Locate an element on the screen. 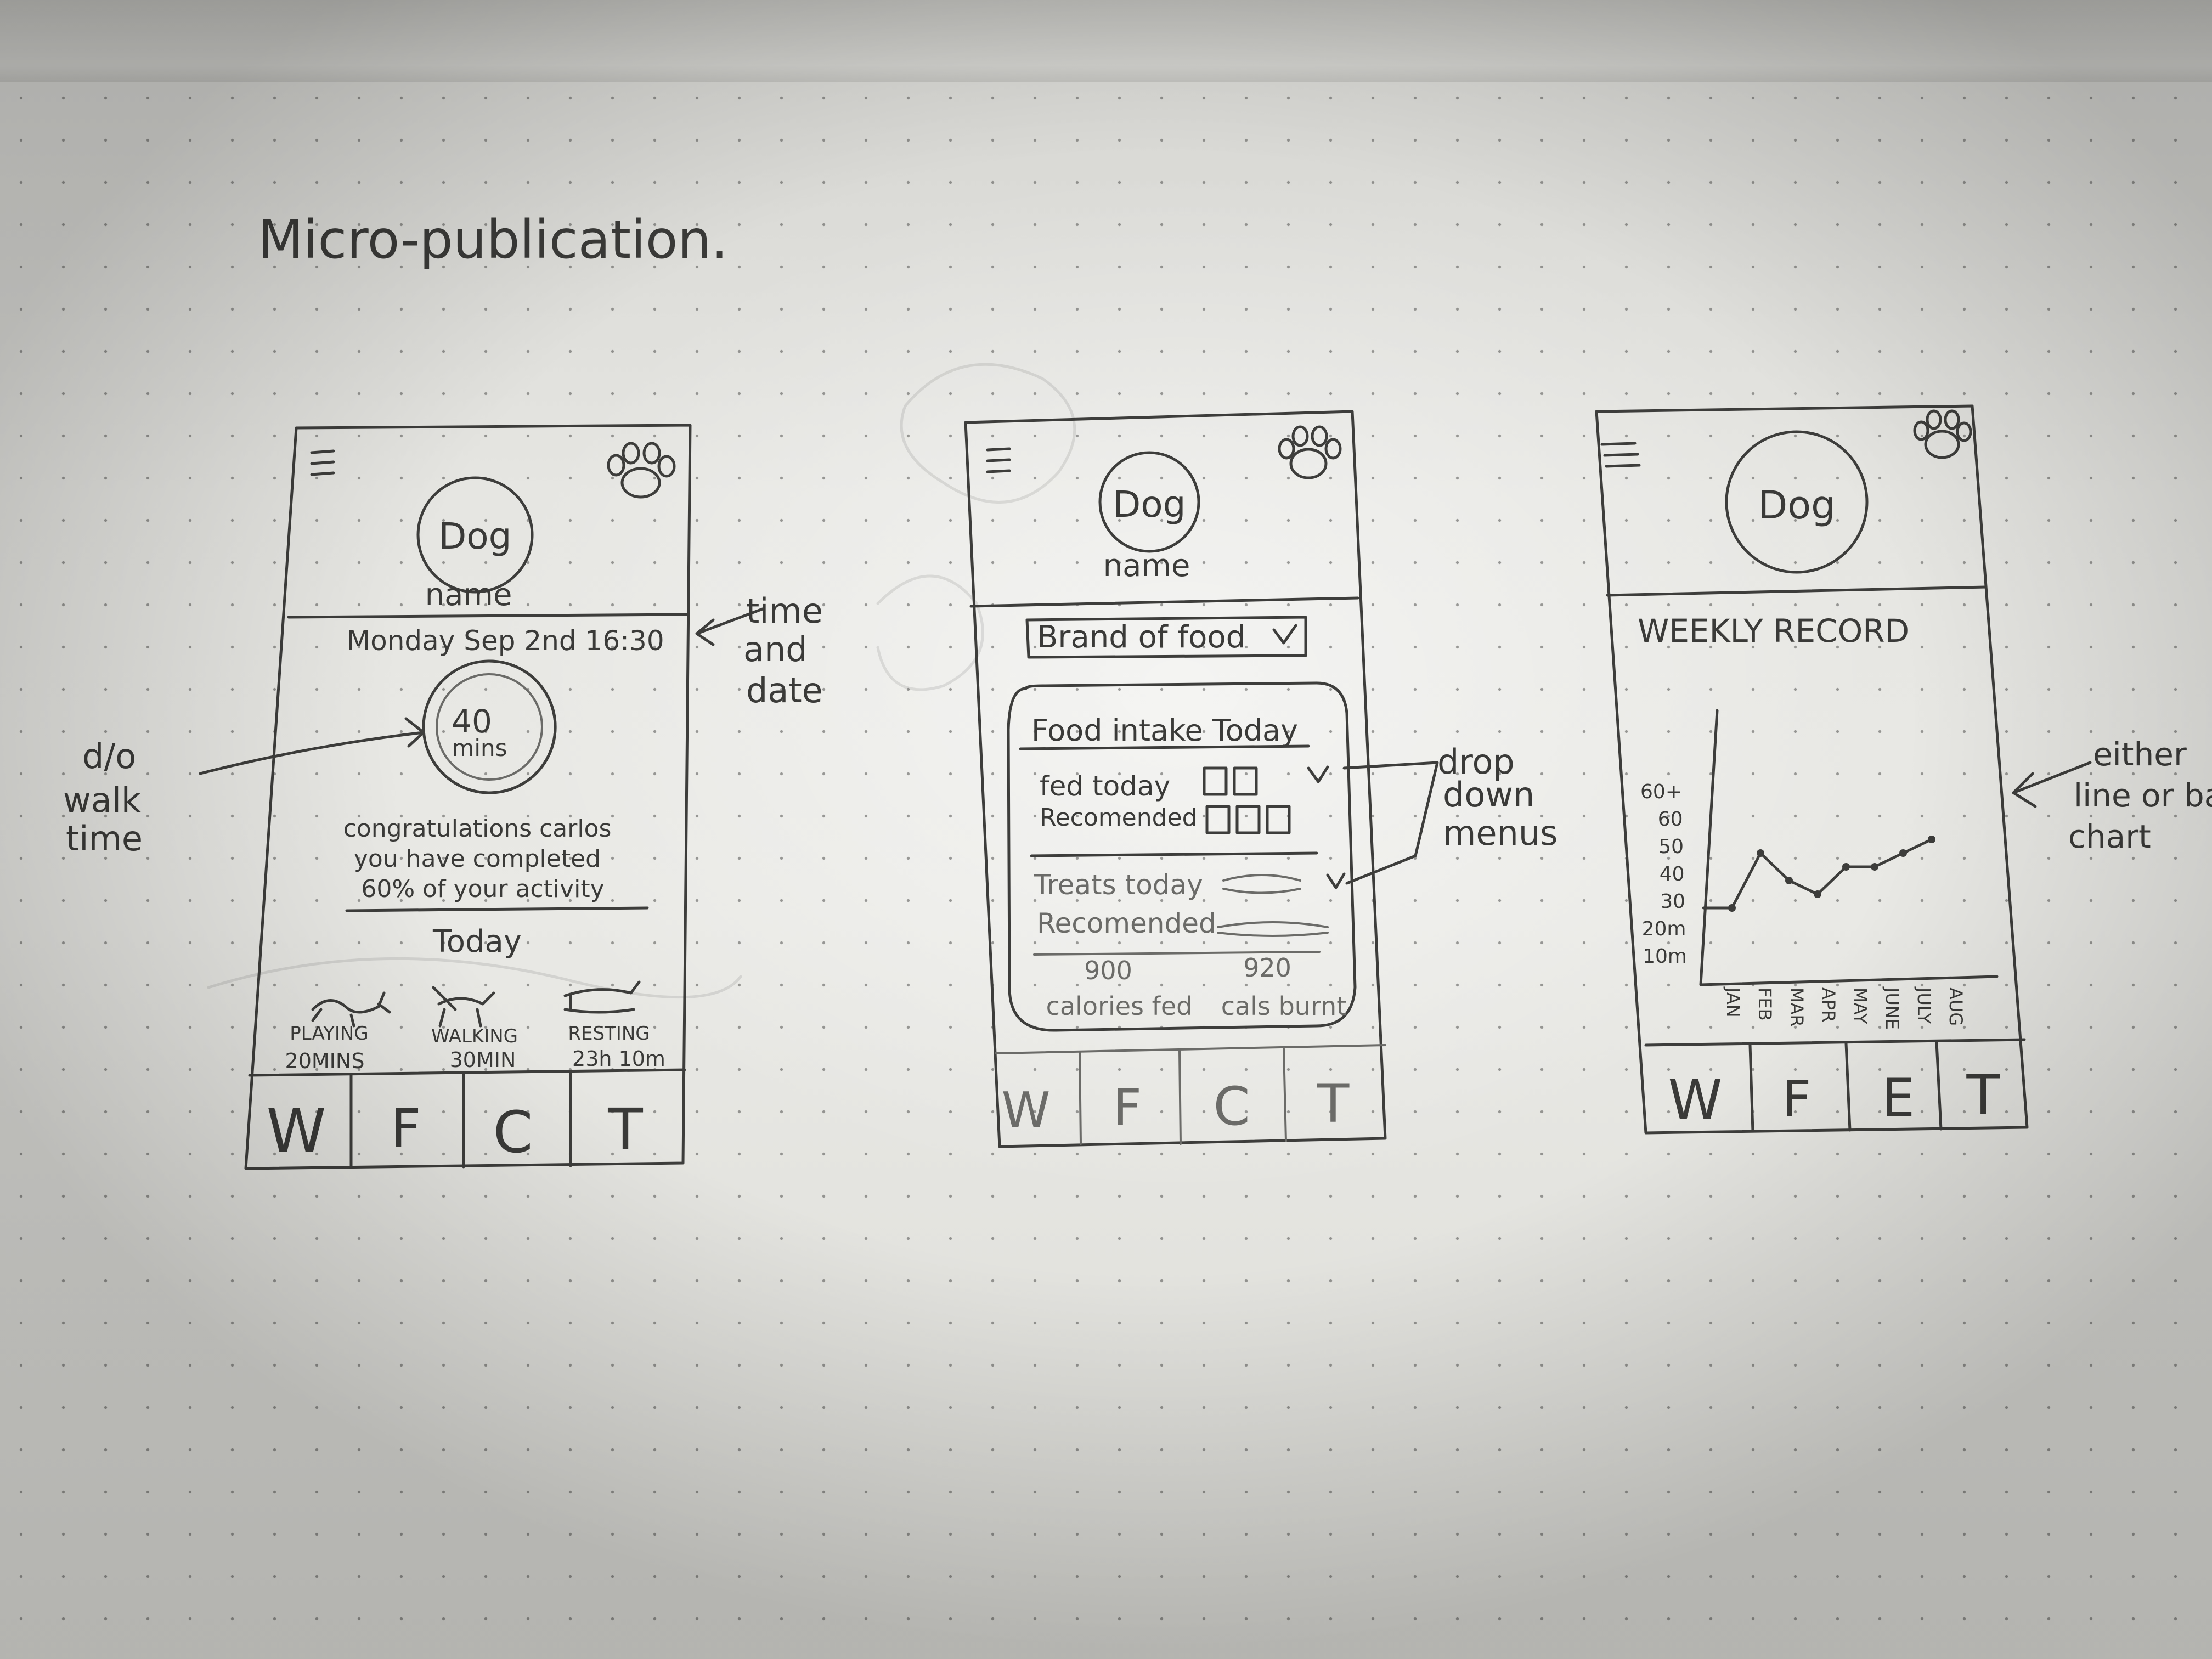  food-bowl-icons is located at coordinates (1247, 800).